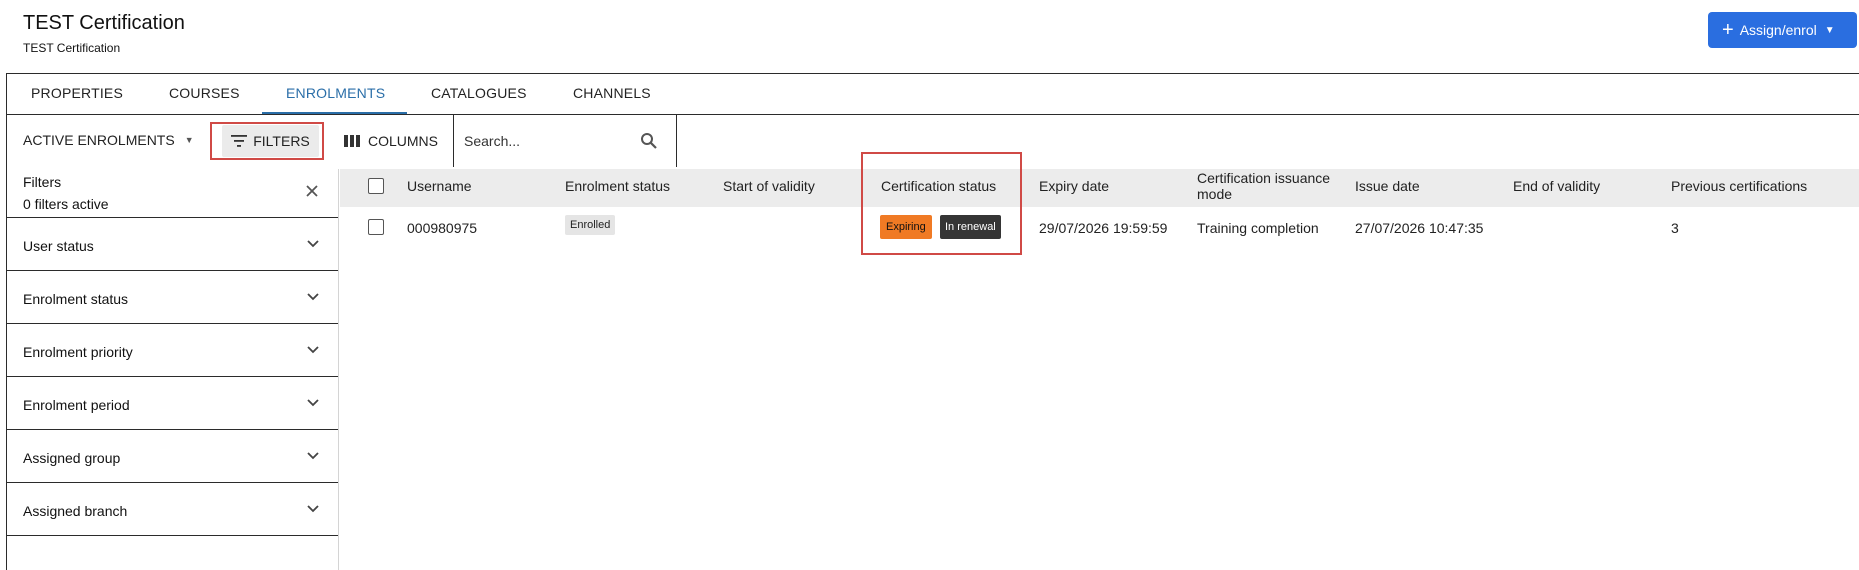 The height and width of the screenshot is (570, 1859). What do you see at coordinates (172, 350) in the screenshot?
I see `filter-section-enrolment-priority: Enrolment priority` at bounding box center [172, 350].